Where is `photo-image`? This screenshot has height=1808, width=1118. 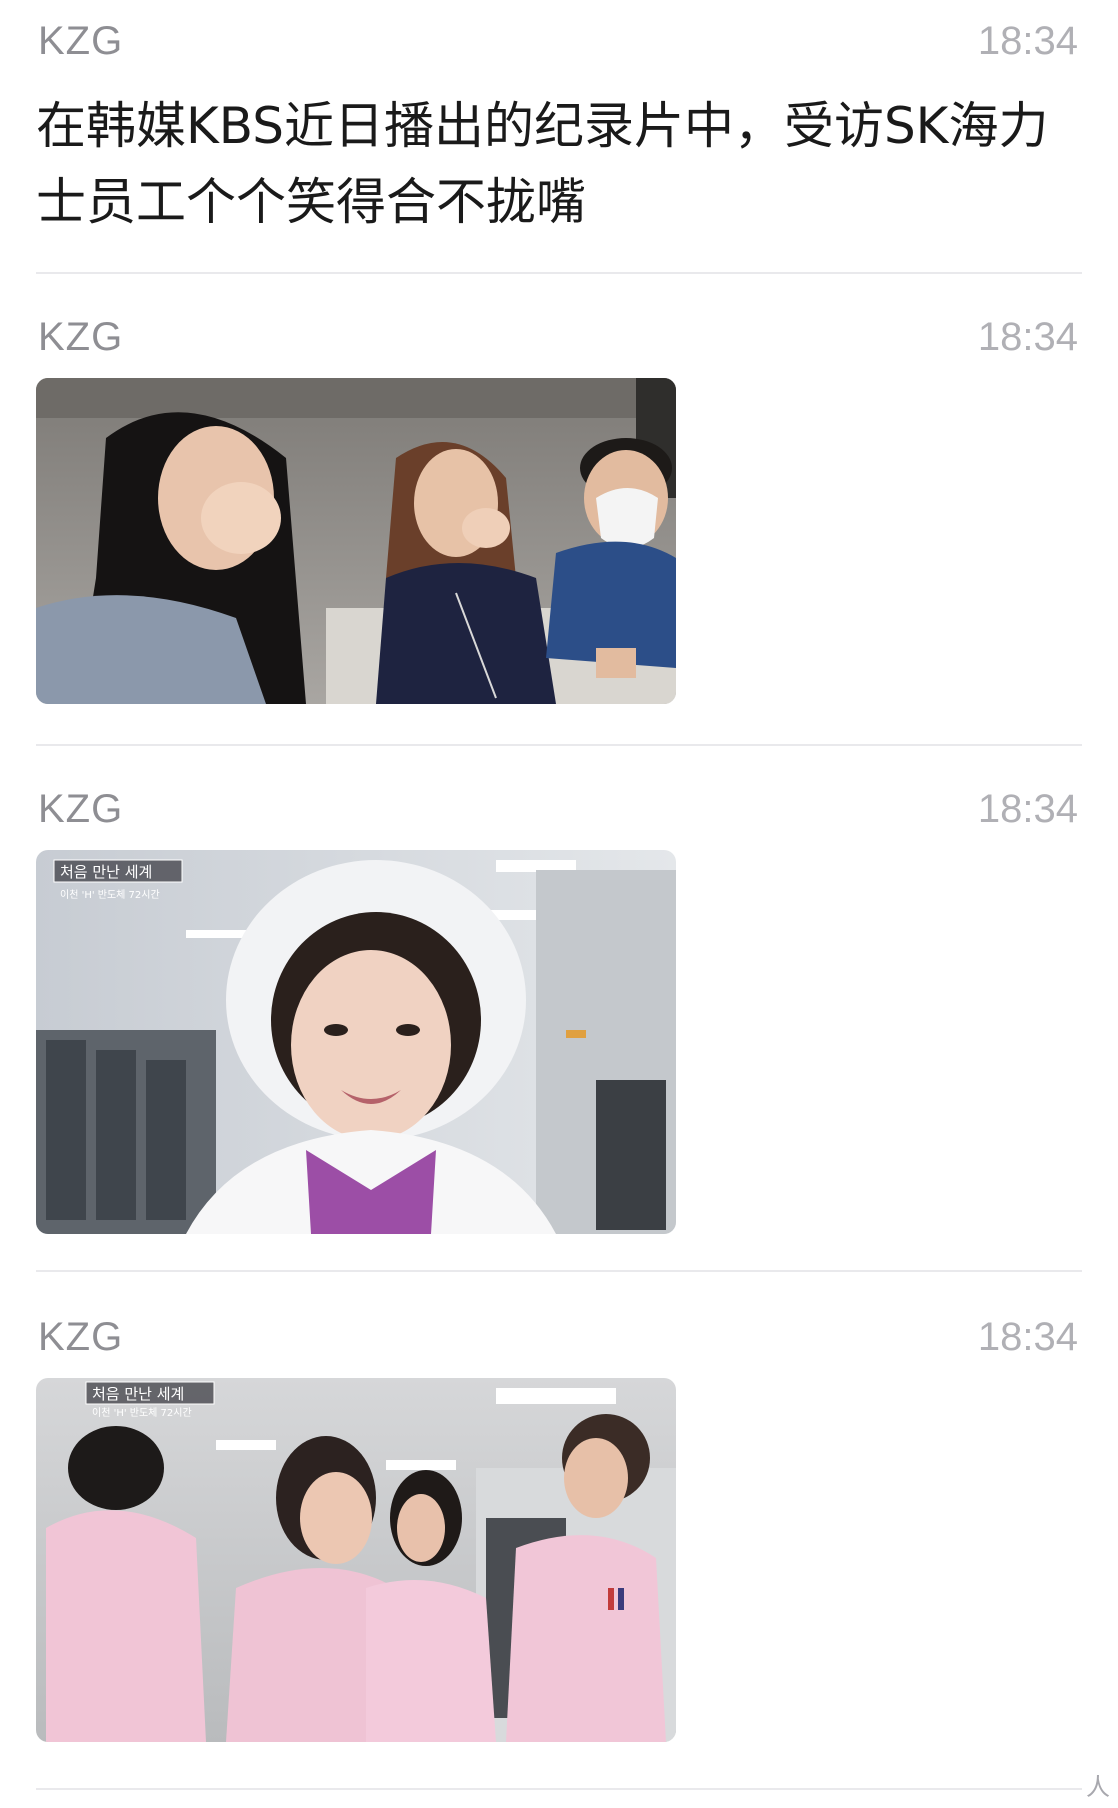
photo-image is located at coordinates (356, 541).